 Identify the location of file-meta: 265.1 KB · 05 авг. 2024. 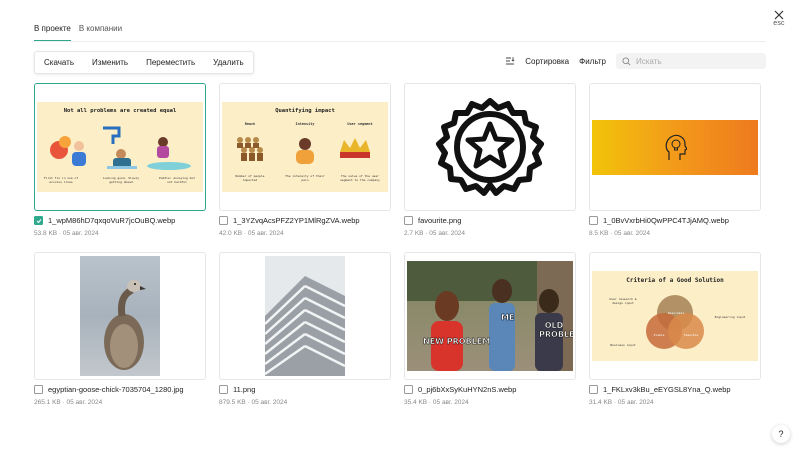
(68, 402).